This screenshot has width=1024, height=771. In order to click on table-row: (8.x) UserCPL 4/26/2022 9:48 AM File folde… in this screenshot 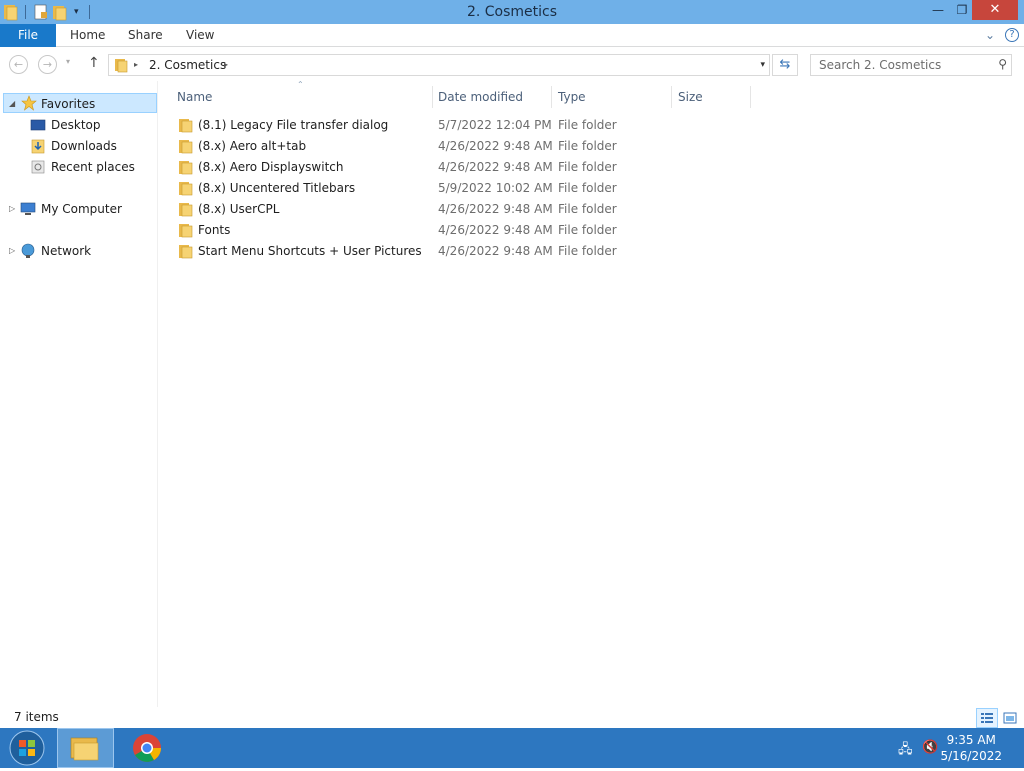, I will do `click(395, 209)`.